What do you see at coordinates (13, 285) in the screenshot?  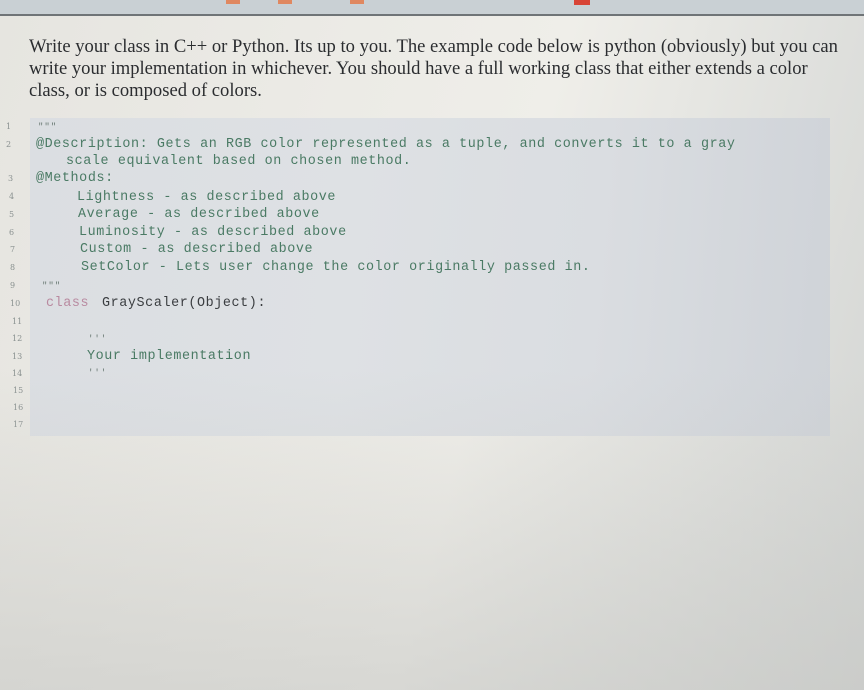 I see `line-number: 9` at bounding box center [13, 285].